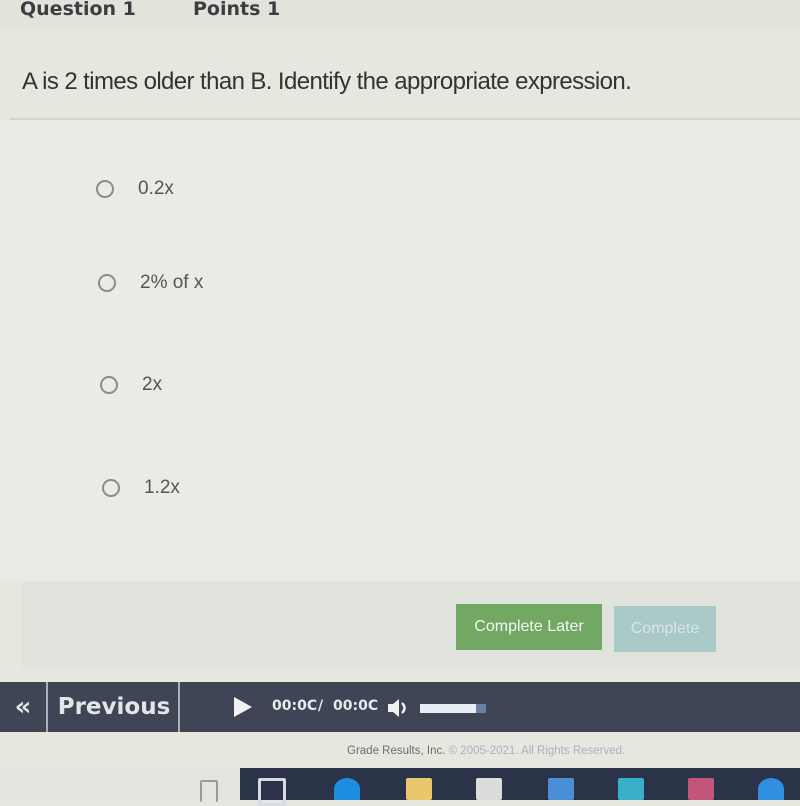  I want to click on edge-icon, so click(347, 789).